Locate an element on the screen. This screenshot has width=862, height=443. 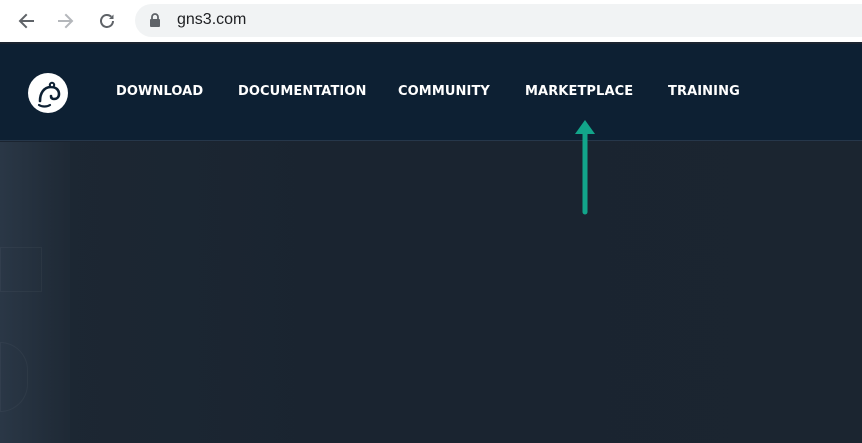
back-button is located at coordinates (26, 21).